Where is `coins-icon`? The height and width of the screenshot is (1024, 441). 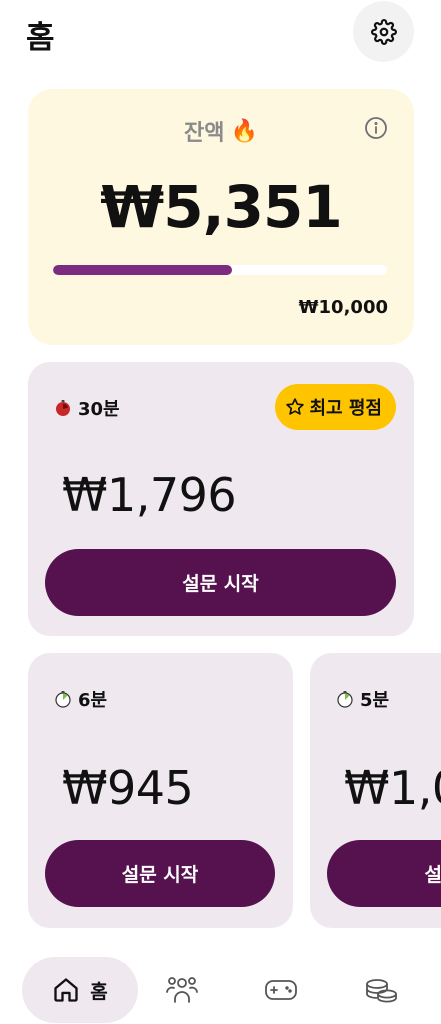
coins-icon is located at coordinates (381, 991).